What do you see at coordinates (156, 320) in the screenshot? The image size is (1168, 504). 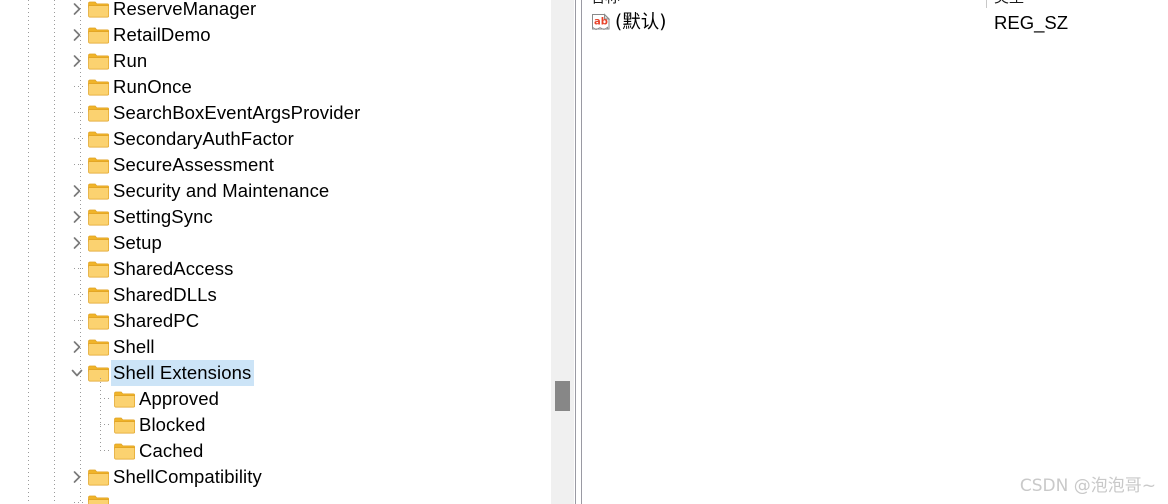 I see `tree-item-label: SharedPC` at bounding box center [156, 320].